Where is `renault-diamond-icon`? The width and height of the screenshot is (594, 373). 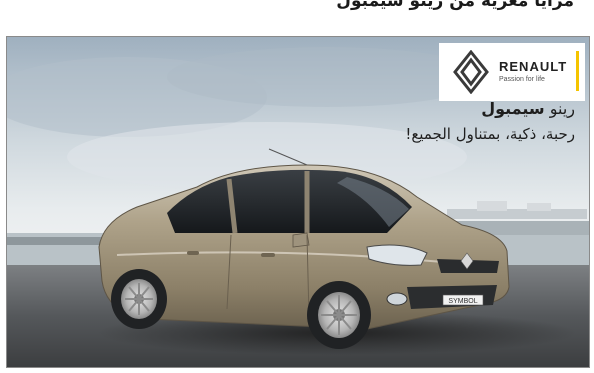 renault-diamond-icon is located at coordinates (471, 72).